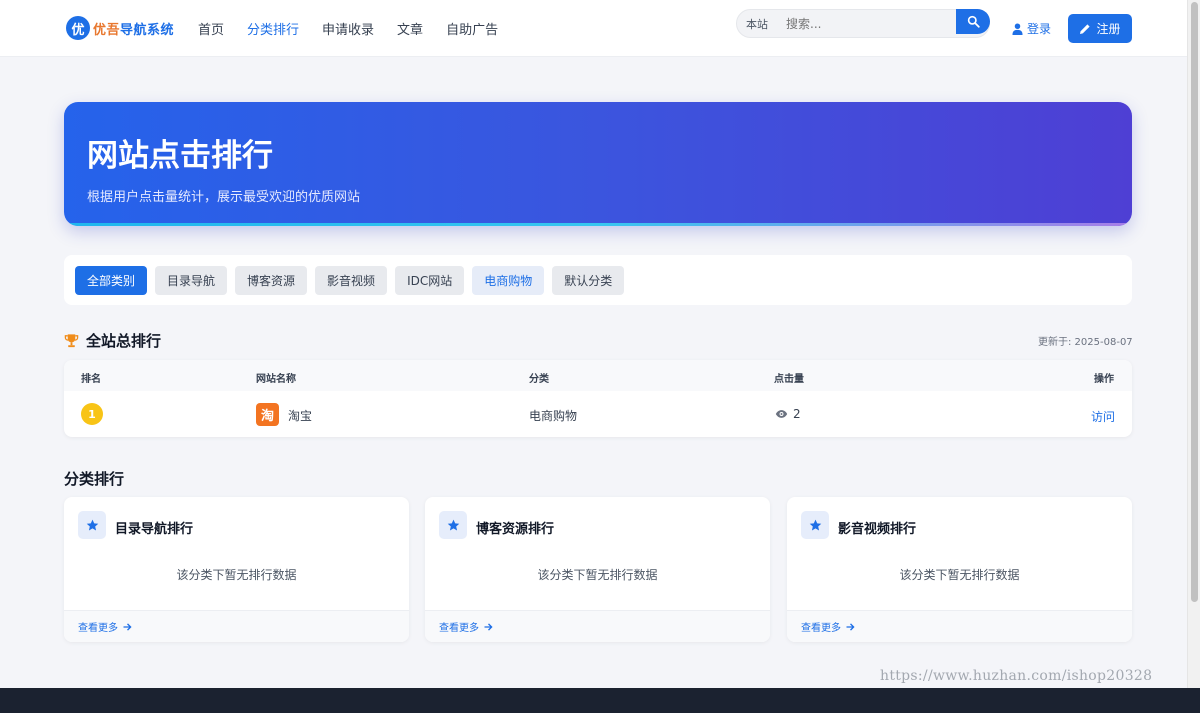 The height and width of the screenshot is (713, 1200). What do you see at coordinates (348, 28) in the screenshot?
I see `nav-apply-listing: 申请收录` at bounding box center [348, 28].